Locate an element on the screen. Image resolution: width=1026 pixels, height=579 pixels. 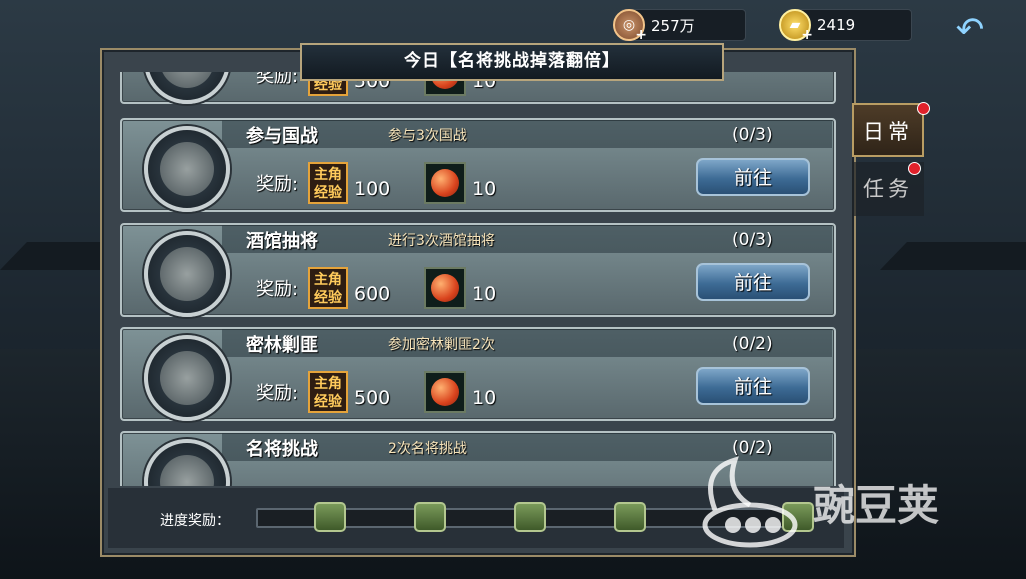
task-desc: 参与3次国战 is located at coordinates (427, 136).